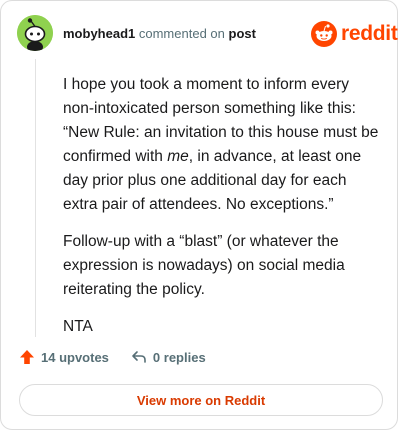  What do you see at coordinates (35, 198) in the screenshot?
I see `thread-line` at bounding box center [35, 198].